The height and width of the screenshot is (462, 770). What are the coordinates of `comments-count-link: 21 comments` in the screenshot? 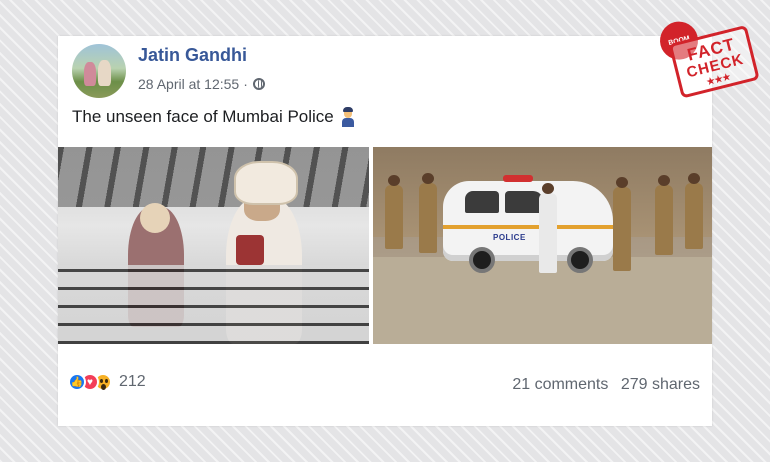 It's located at (560, 384).